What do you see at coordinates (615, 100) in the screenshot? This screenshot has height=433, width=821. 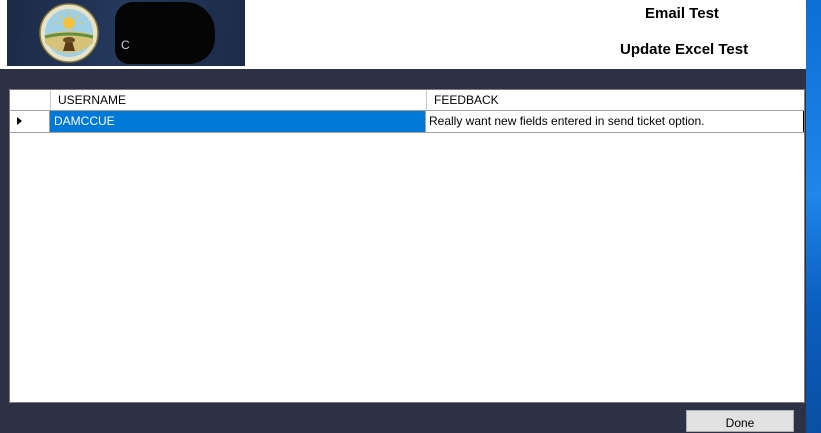 I see `column-header-feedback: FEEDBACK` at bounding box center [615, 100].